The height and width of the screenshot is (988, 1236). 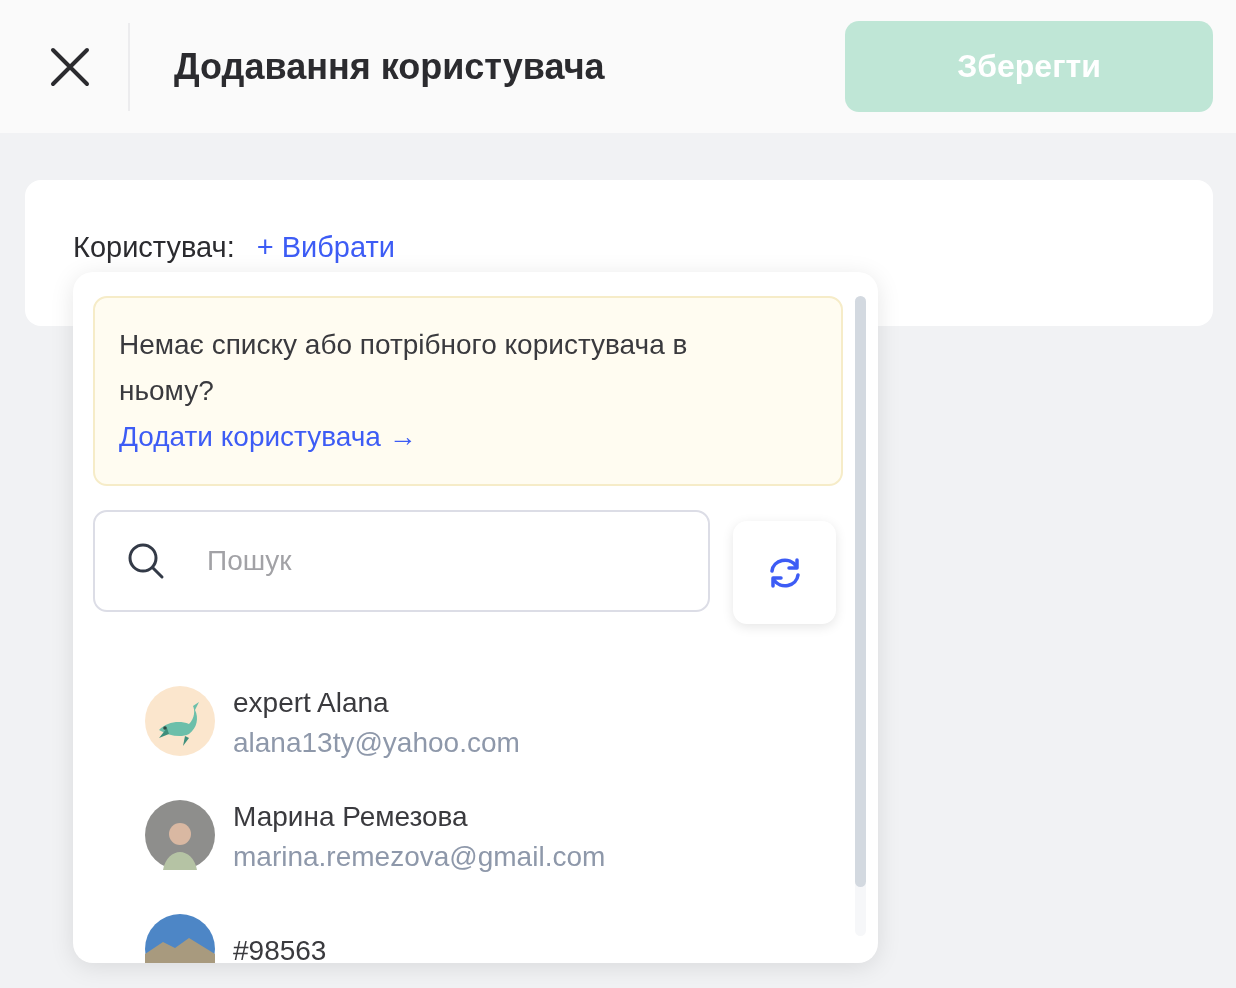 I want to click on user-list-item: Марина Ремезова marina.remezova@gmail.com, so click(x=468, y=837).